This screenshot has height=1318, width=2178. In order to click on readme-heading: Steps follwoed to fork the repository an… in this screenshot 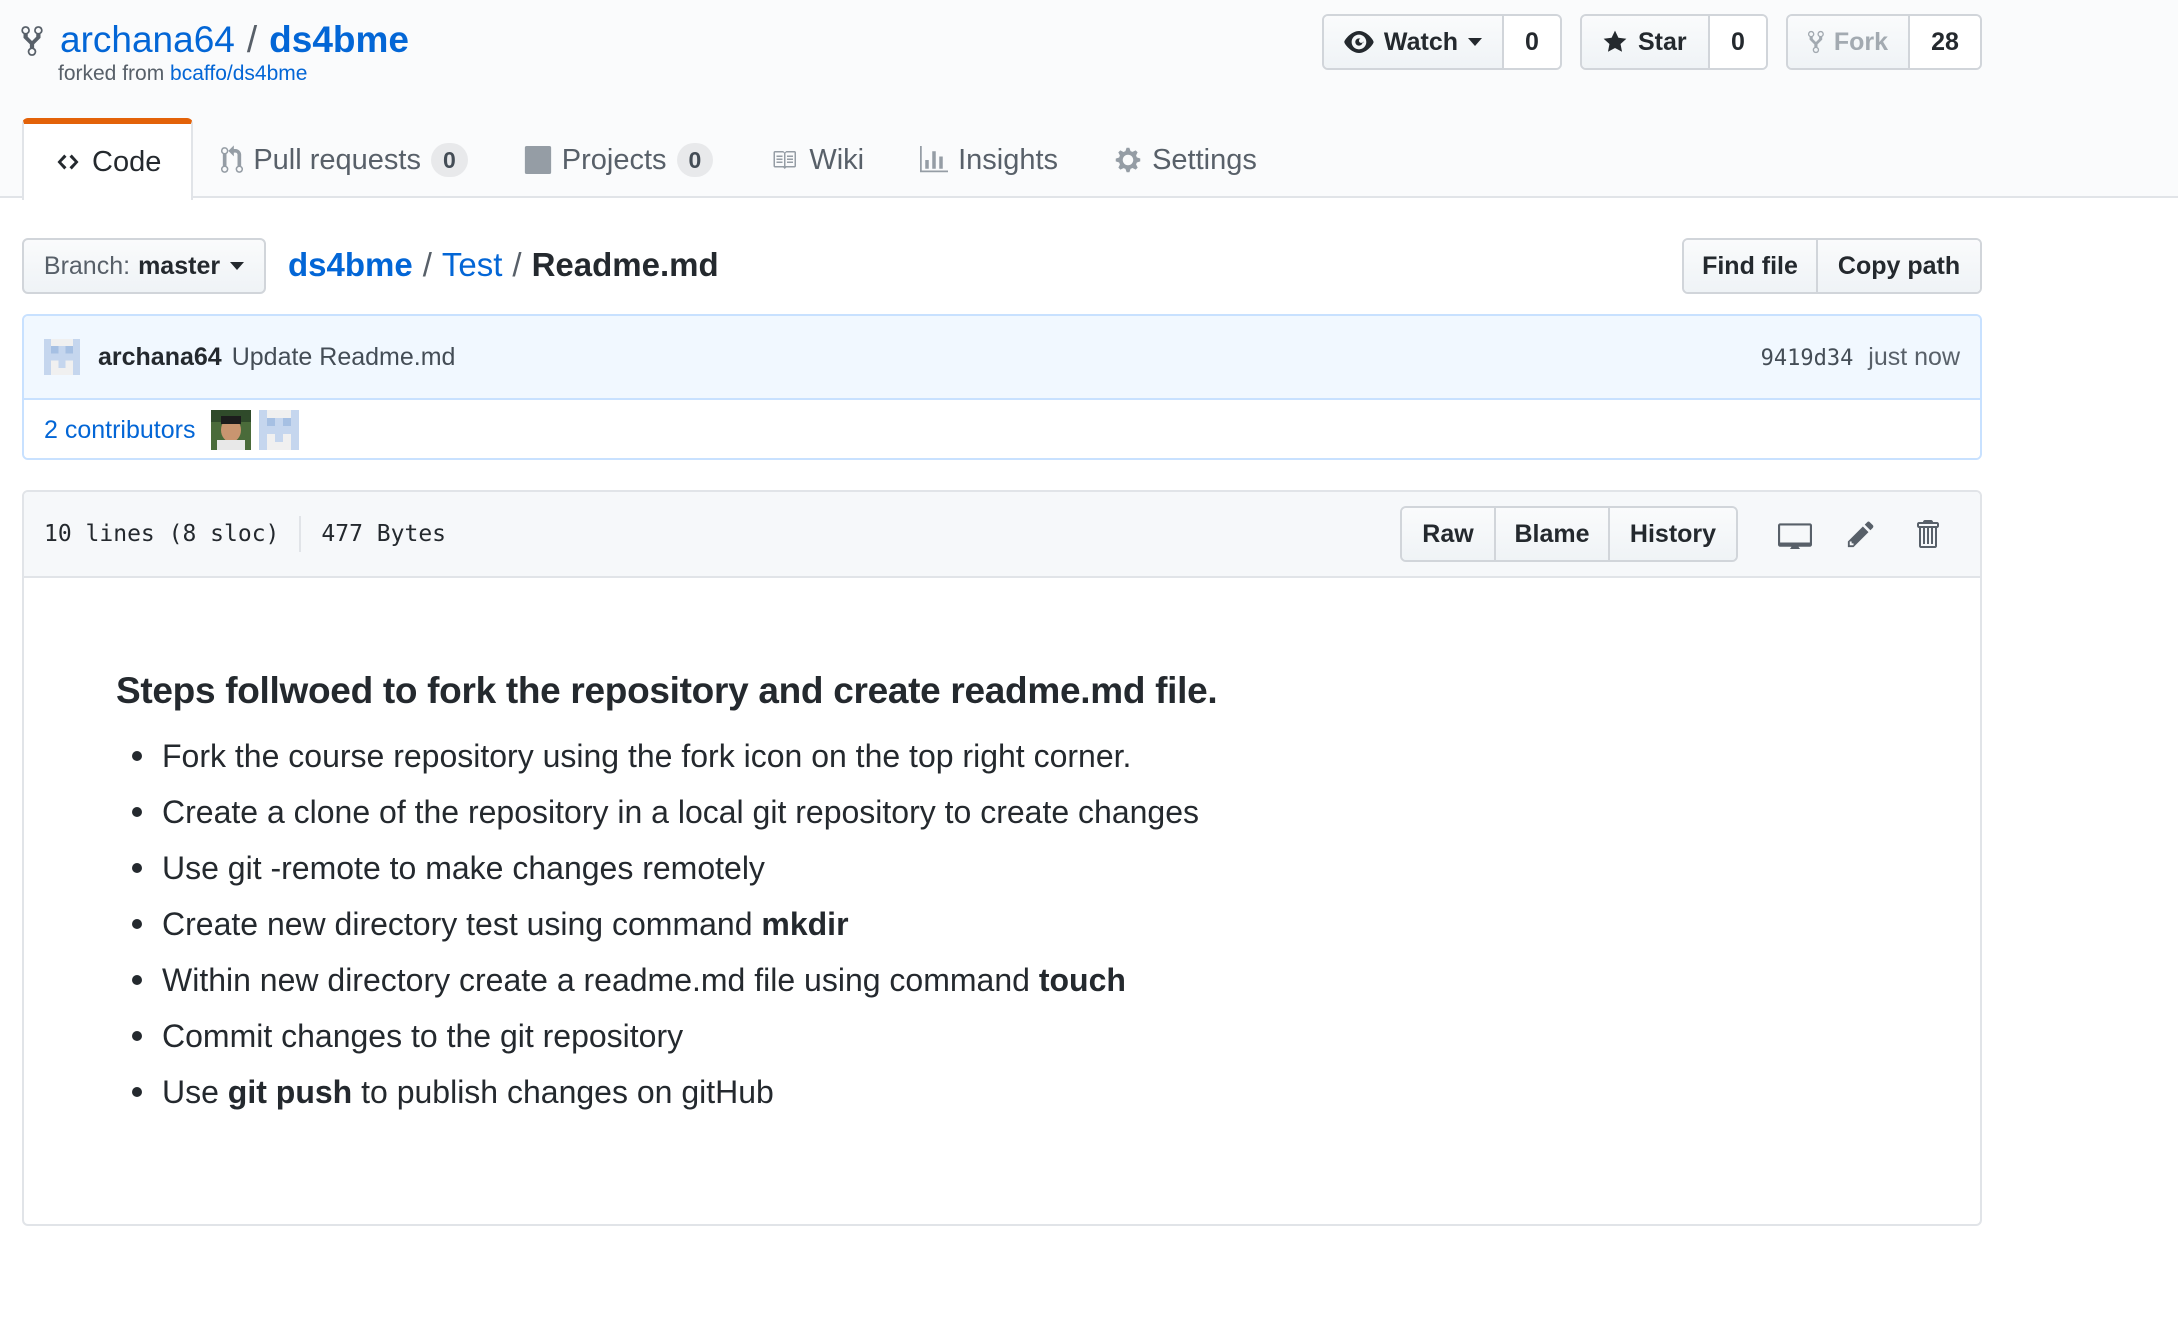, I will do `click(667, 690)`.